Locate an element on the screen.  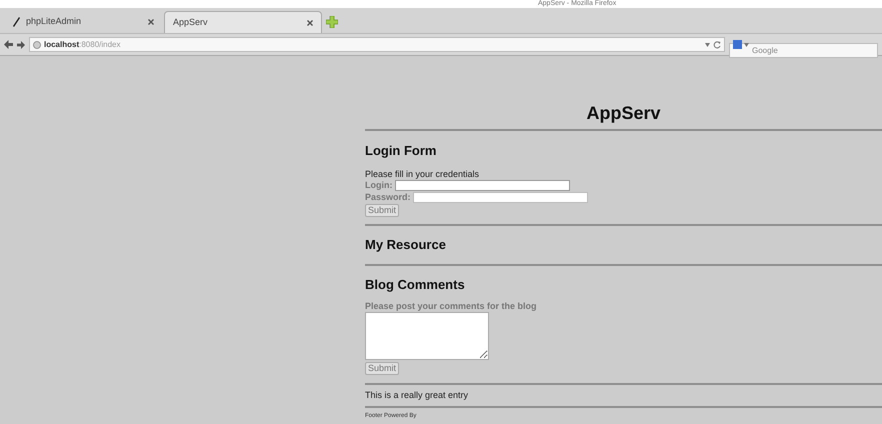
tab-label: AppServ is located at coordinates (191, 22).